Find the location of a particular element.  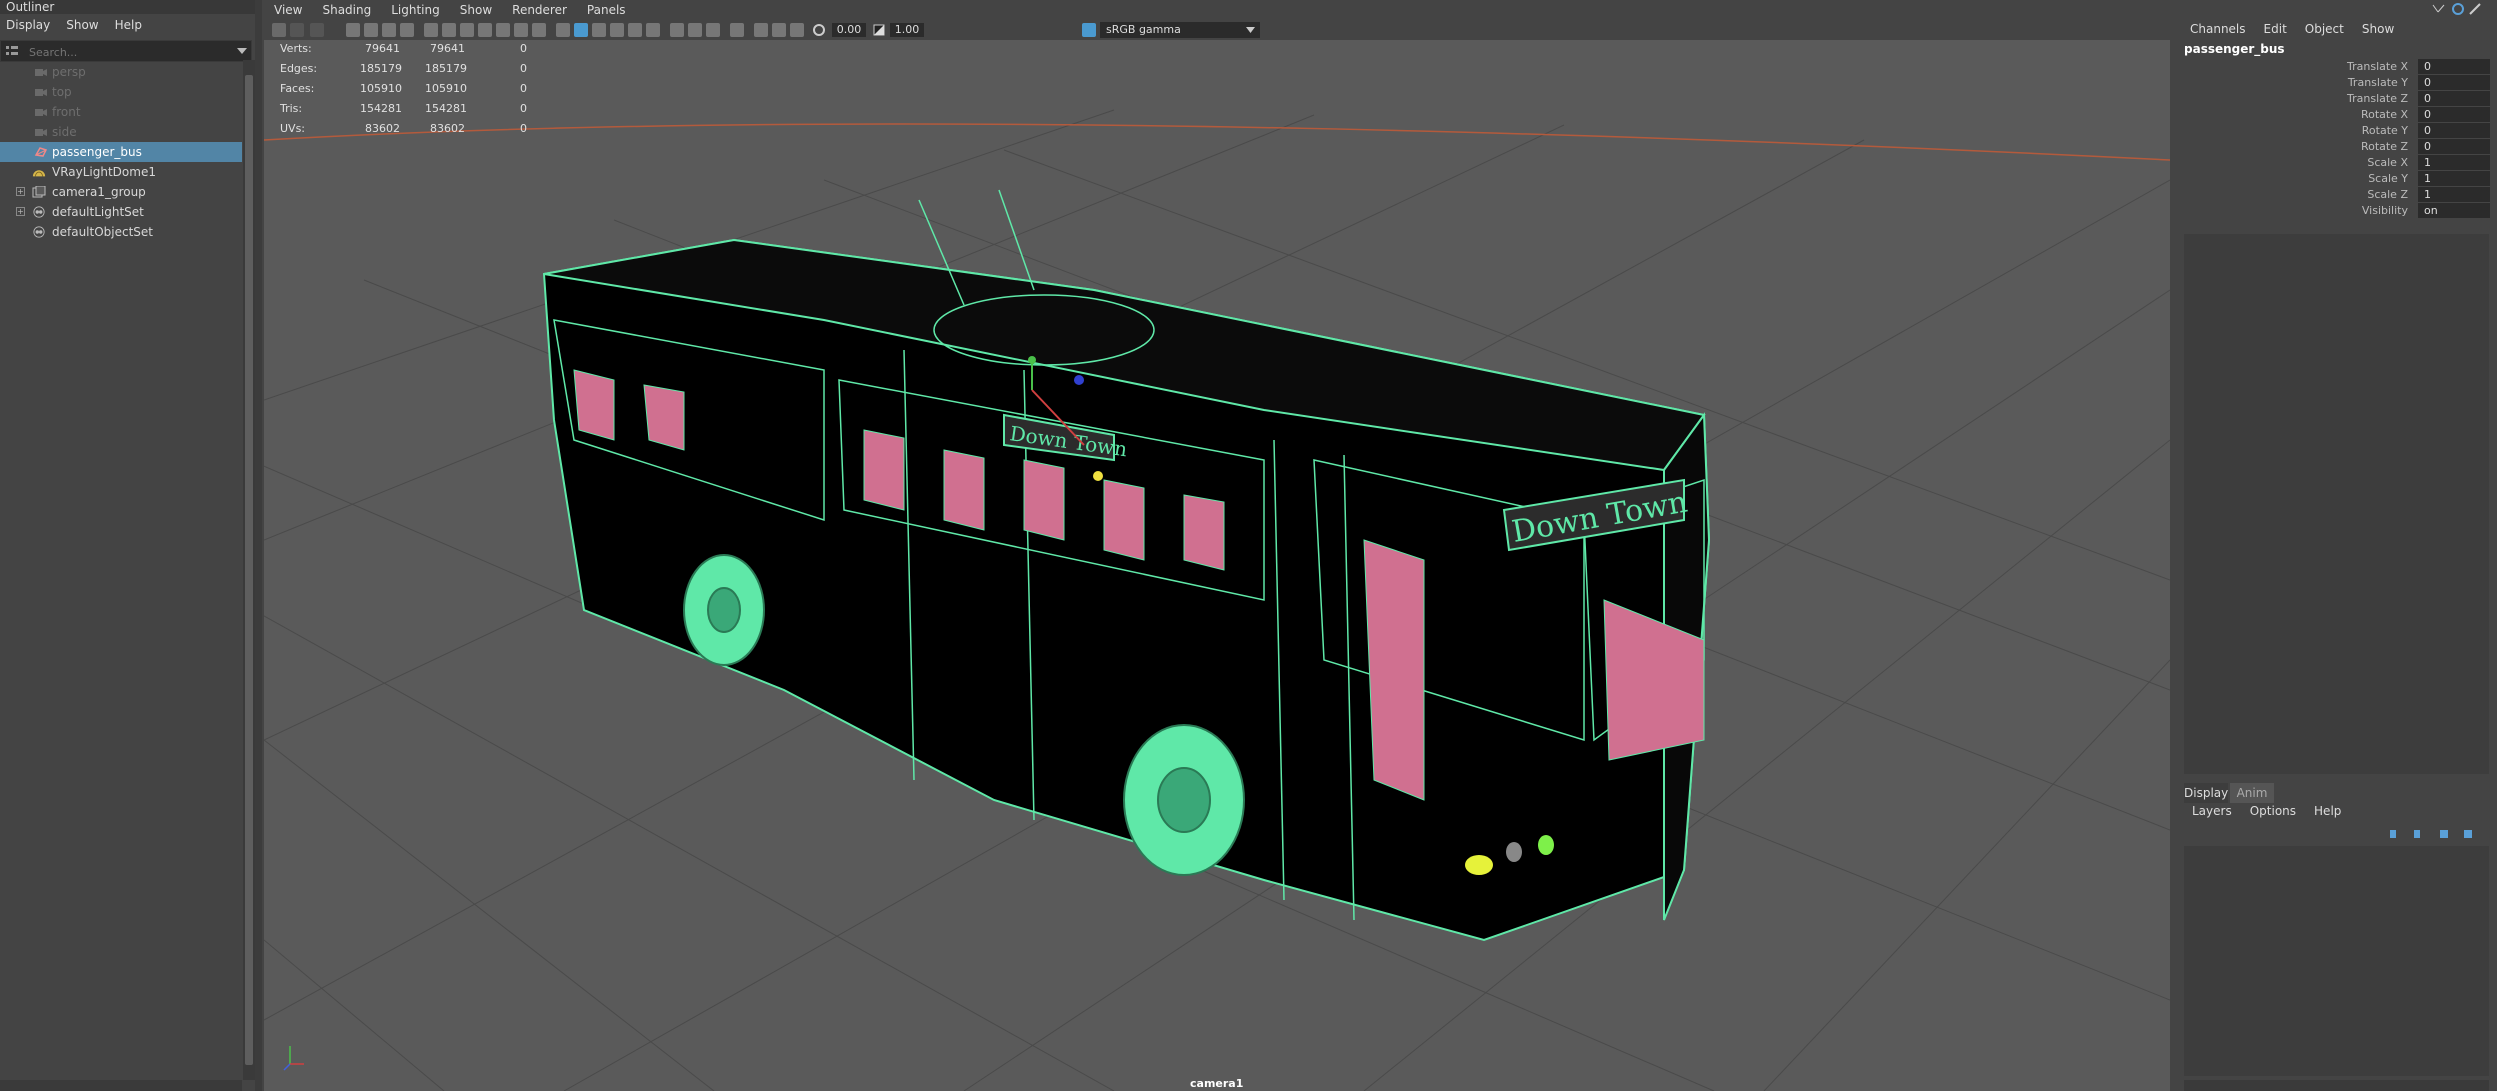

menu-object: Object is located at coordinates (2324, 29).